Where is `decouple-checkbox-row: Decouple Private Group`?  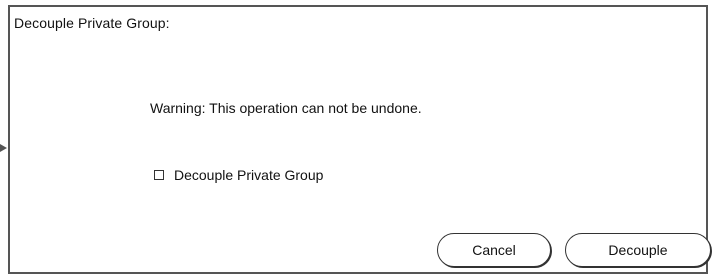
decouple-checkbox-row: Decouple Private Group is located at coordinates (238, 175).